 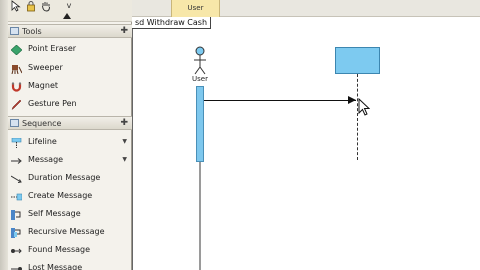 I want to click on sweeper-icon, so click(x=17, y=69).